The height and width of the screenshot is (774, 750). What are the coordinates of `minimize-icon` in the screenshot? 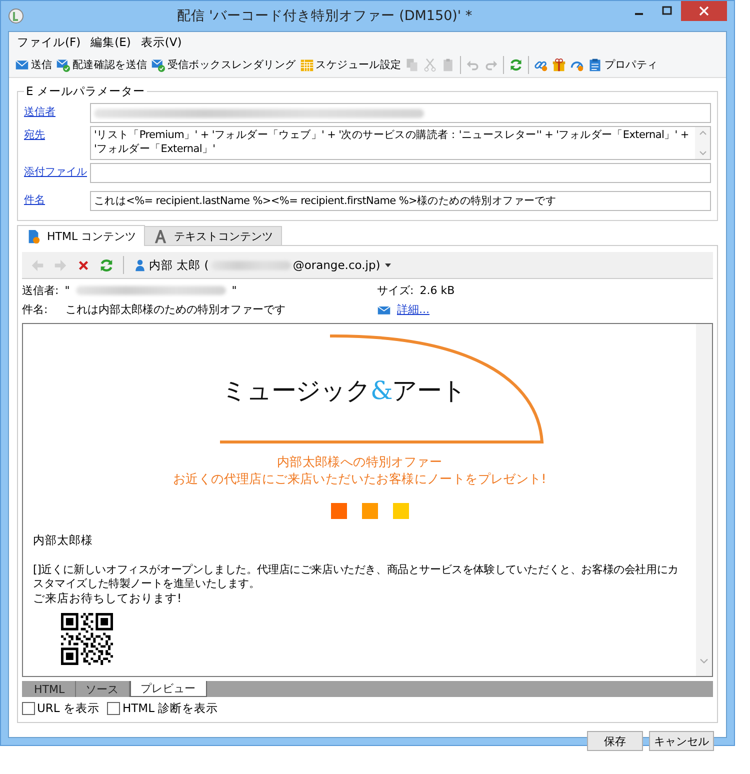 It's located at (639, 14).